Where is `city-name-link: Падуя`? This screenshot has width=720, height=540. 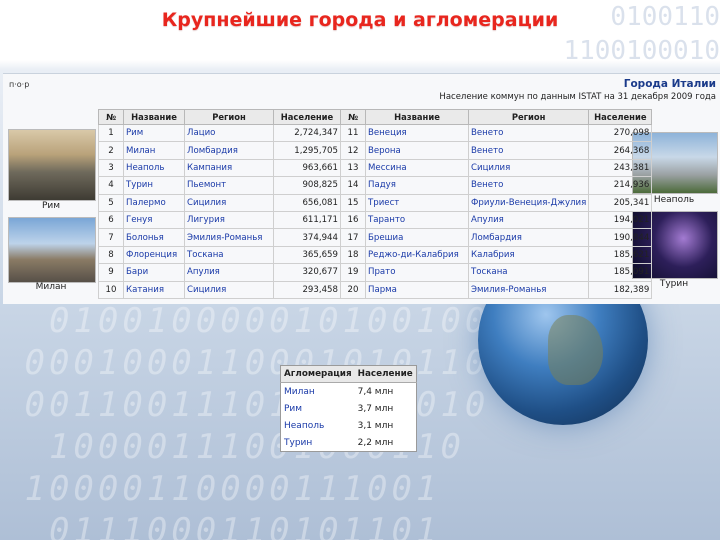
city-name-link: Падуя is located at coordinates (417, 185).